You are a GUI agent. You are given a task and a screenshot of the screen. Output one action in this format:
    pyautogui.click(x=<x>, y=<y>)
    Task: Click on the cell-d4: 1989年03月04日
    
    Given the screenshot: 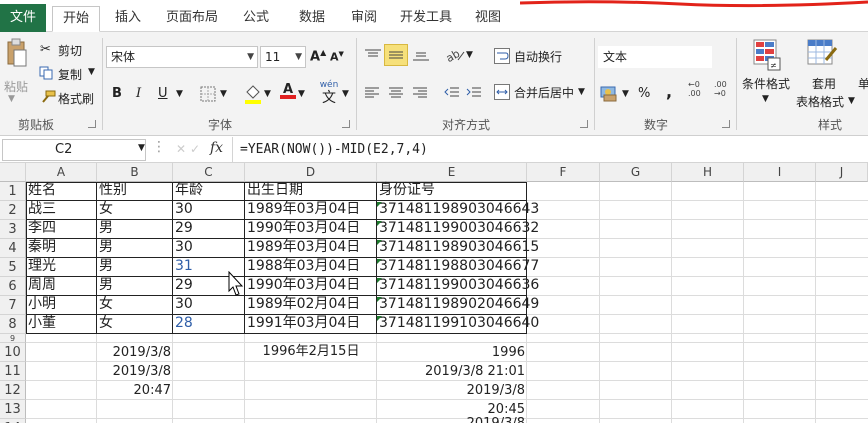 What is the action you would take?
    pyautogui.click(x=303, y=247)
    